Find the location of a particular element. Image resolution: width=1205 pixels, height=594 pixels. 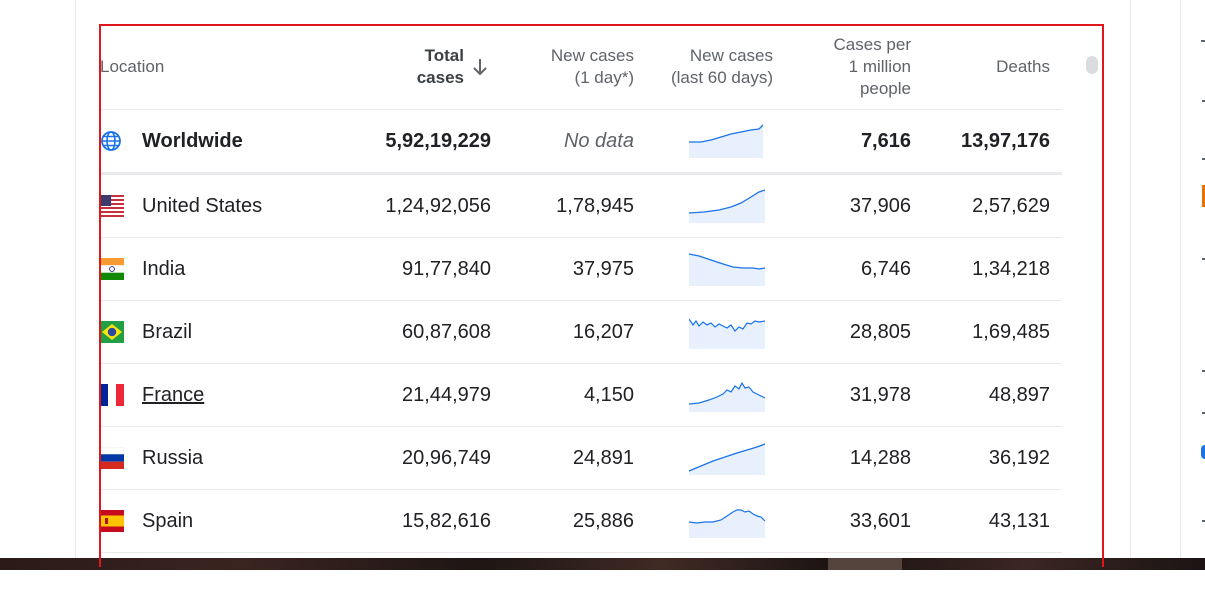

location-name-link: France is located at coordinates (173, 395).